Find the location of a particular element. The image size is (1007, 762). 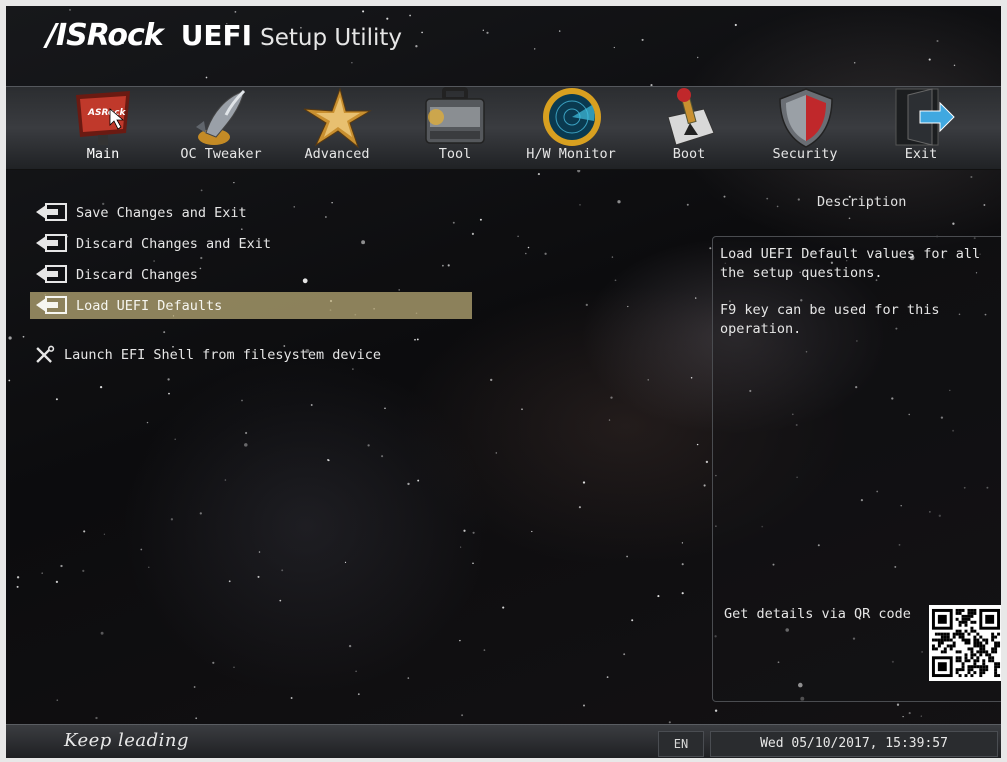

tab-tool-label: Tool is located at coordinates (455, 154).